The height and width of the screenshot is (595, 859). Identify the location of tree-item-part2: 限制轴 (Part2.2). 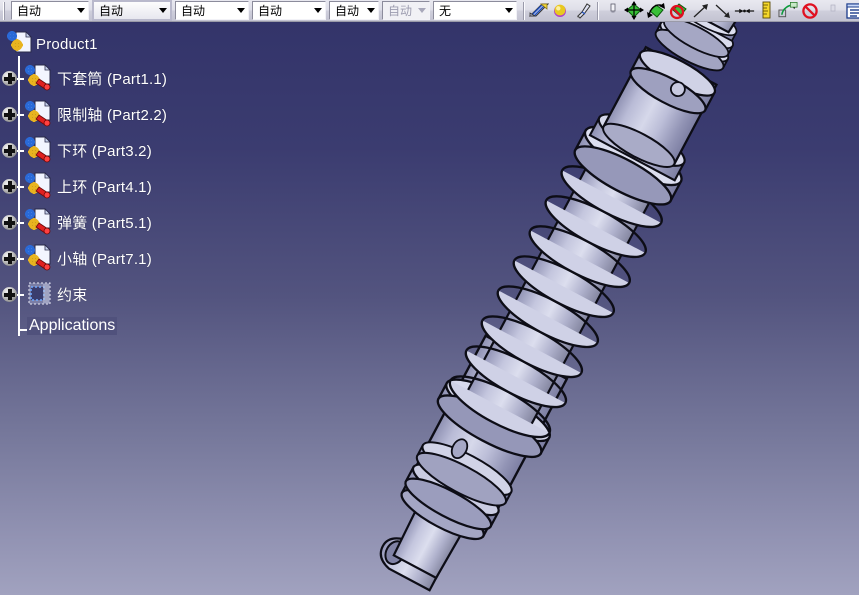
(130, 114).